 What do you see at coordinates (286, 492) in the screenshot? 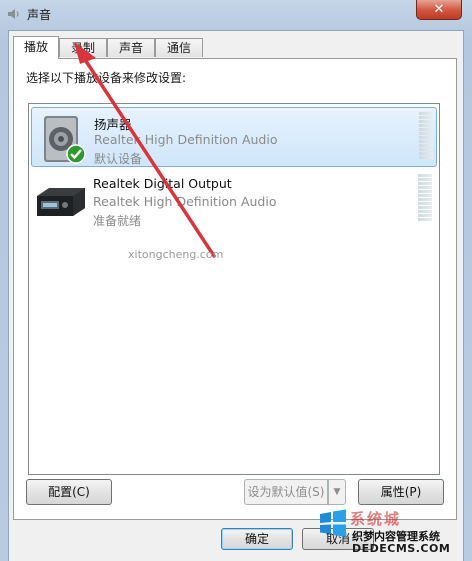
I see `set-default-button: 设为默认值(S)` at bounding box center [286, 492].